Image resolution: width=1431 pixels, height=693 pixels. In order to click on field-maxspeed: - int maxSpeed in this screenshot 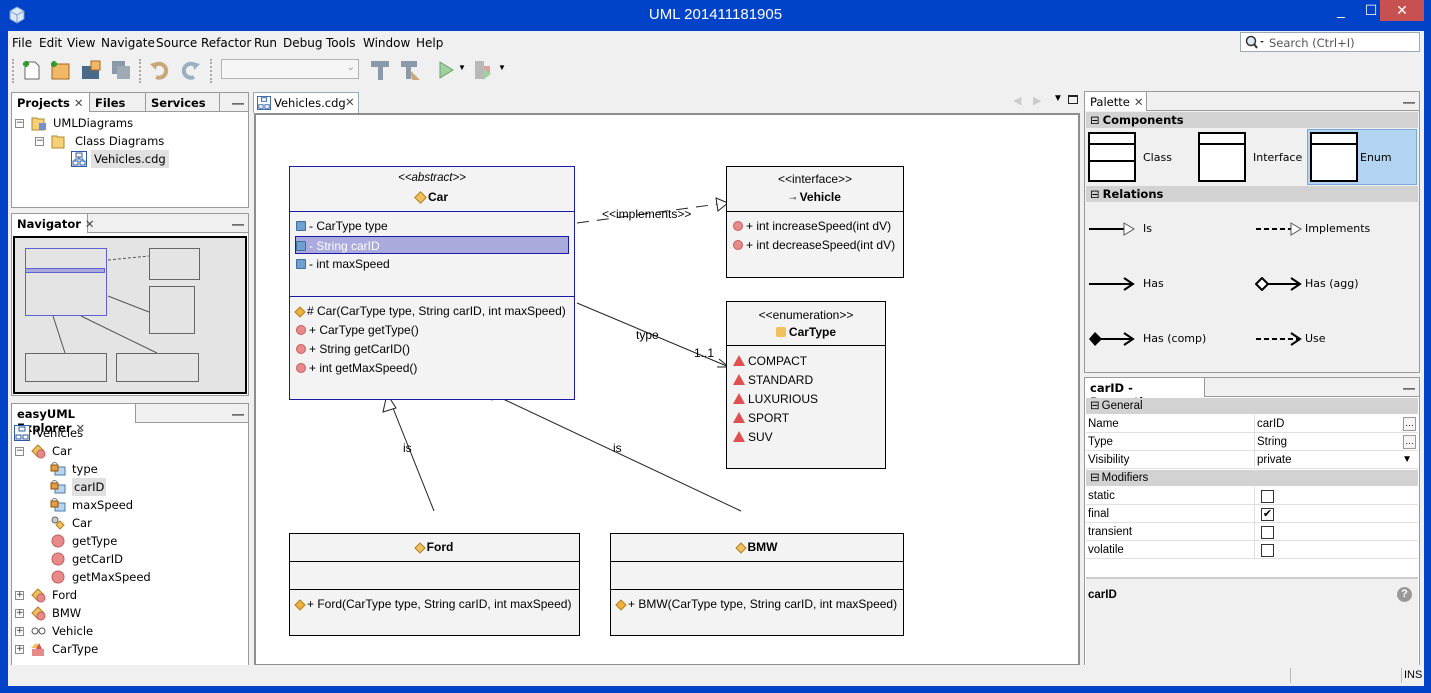, I will do `click(343, 264)`.